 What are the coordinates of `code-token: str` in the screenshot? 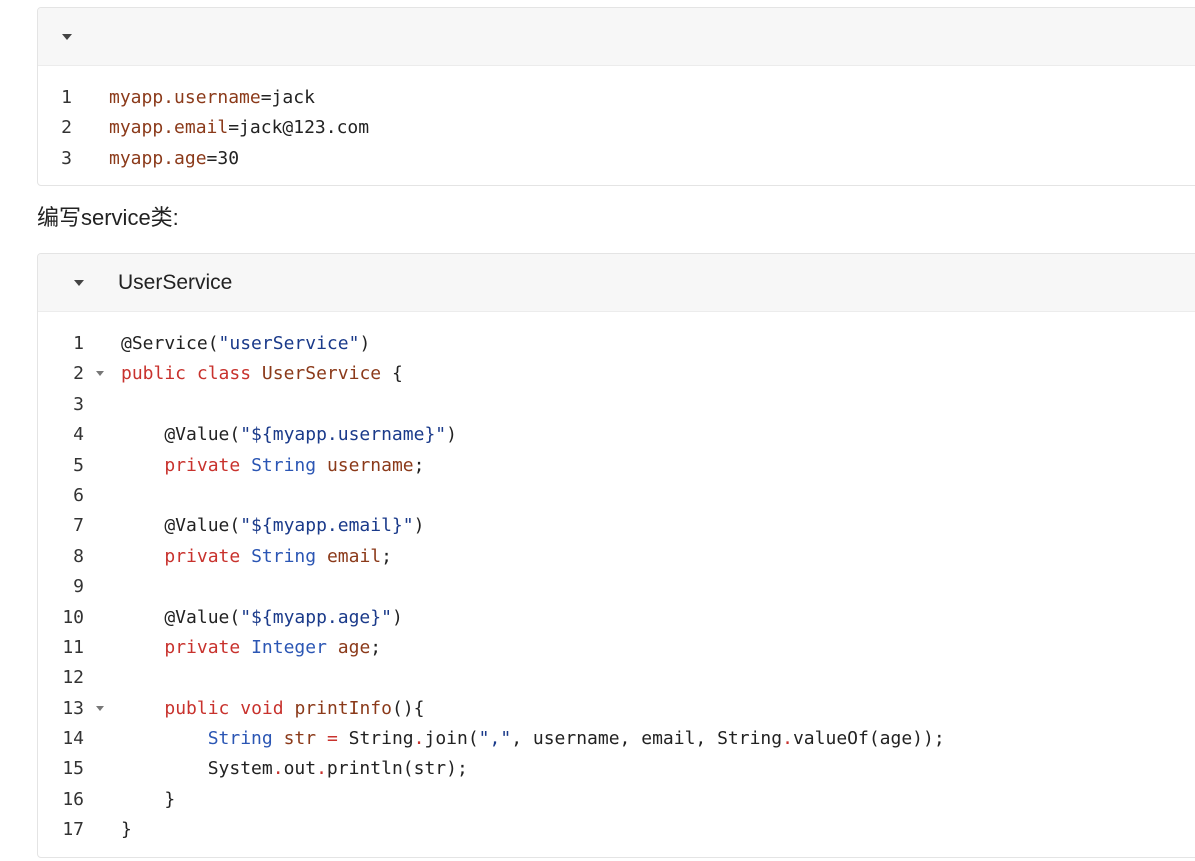 It's located at (300, 739).